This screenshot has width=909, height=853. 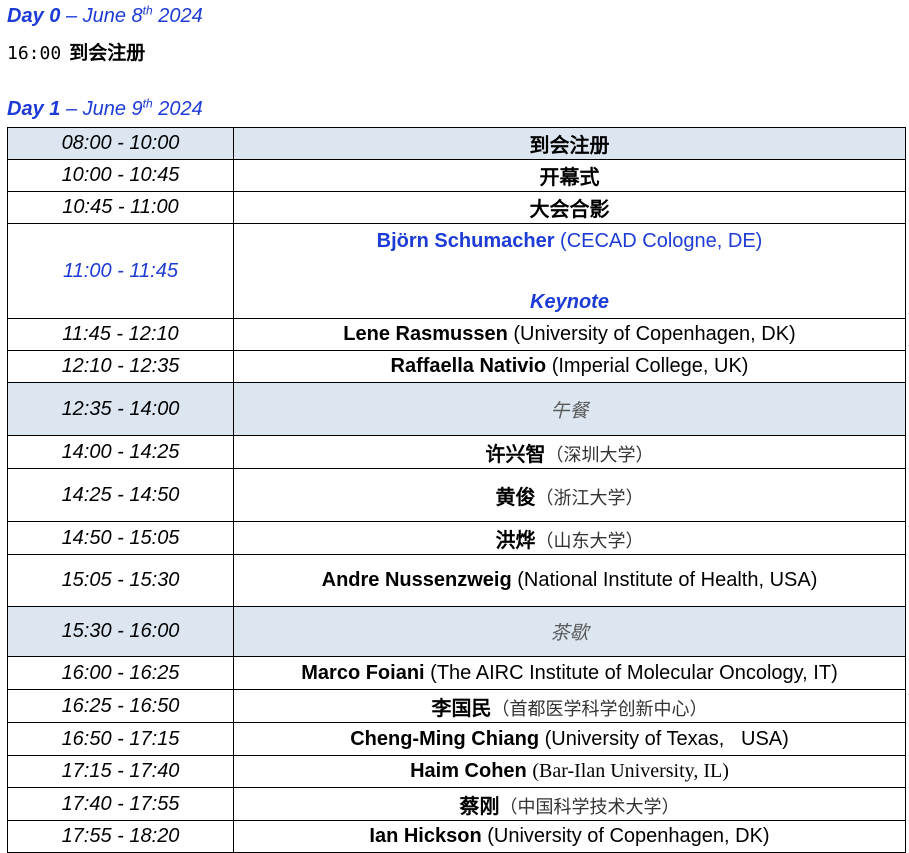 What do you see at coordinates (34, 109) in the screenshot?
I see `day1-label: Day 1` at bounding box center [34, 109].